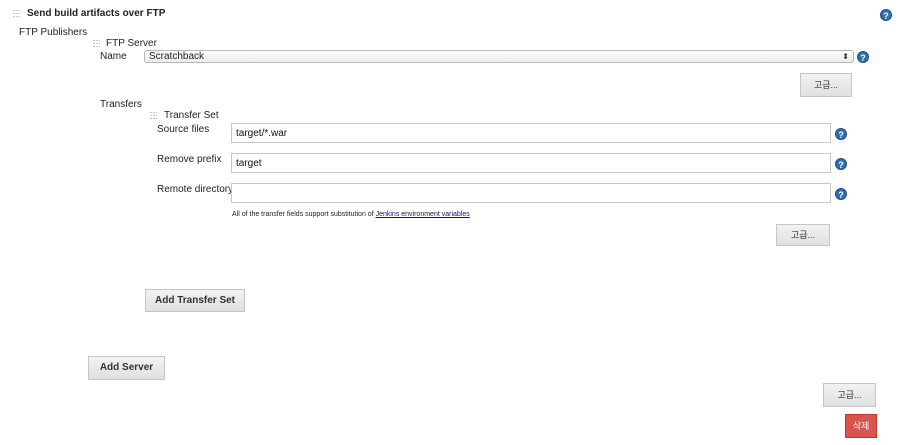 This screenshot has height=445, width=900. What do you see at coordinates (113, 56) in the screenshot?
I see `name-label: Name` at bounding box center [113, 56].